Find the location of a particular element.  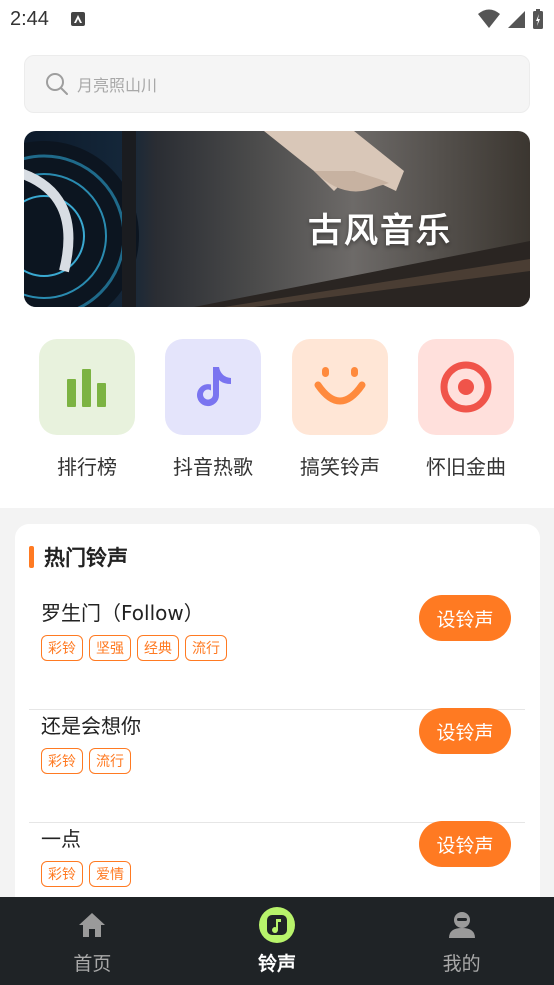

status-icons is located at coordinates (511, 19).